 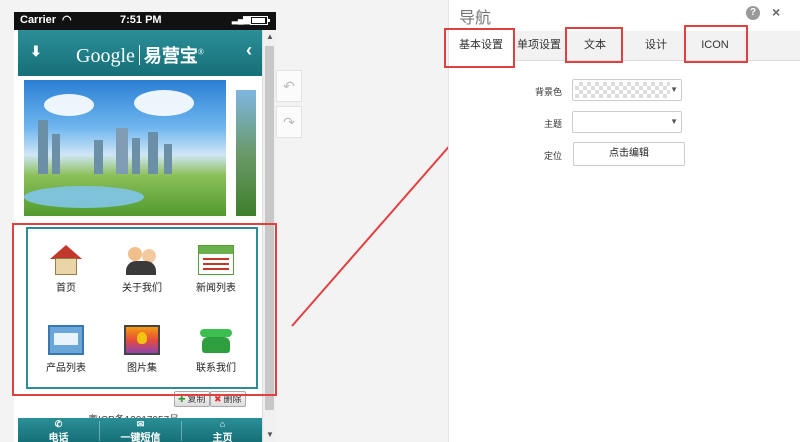 I want to click on highlight-tab-icon, so click(x=716, y=44).